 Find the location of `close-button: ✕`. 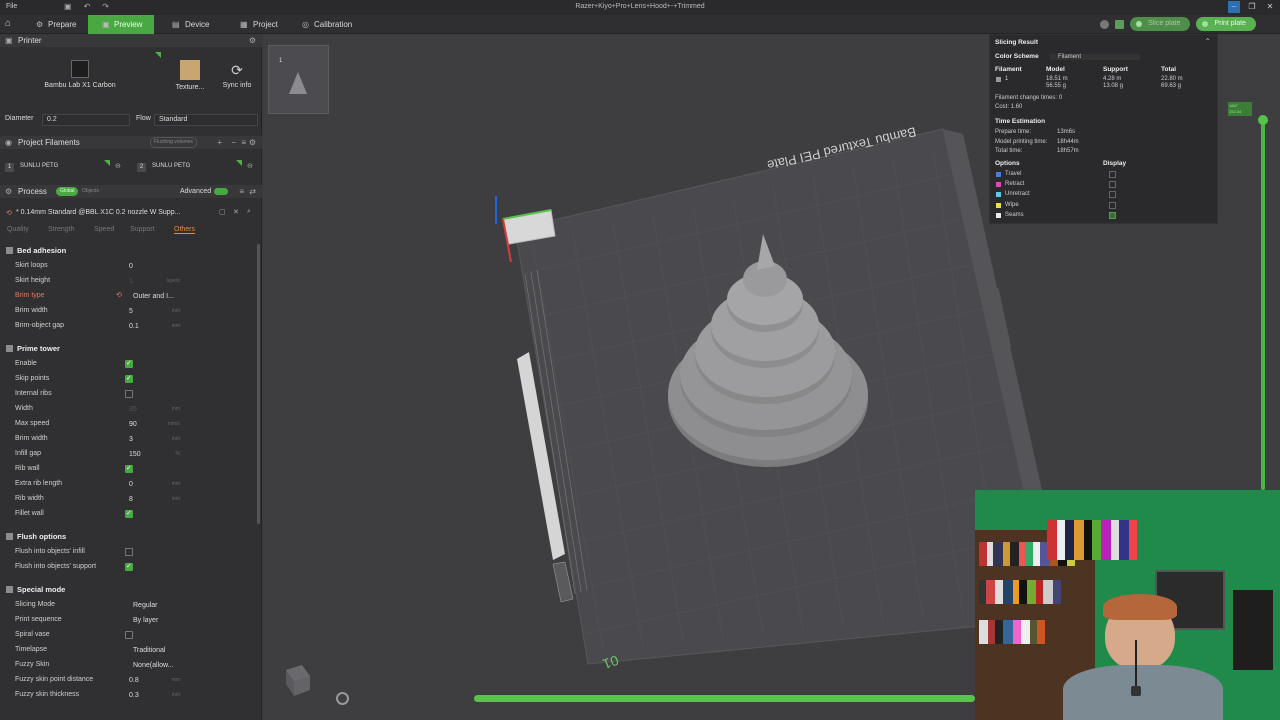

close-button: ✕ is located at coordinates (1270, 7).